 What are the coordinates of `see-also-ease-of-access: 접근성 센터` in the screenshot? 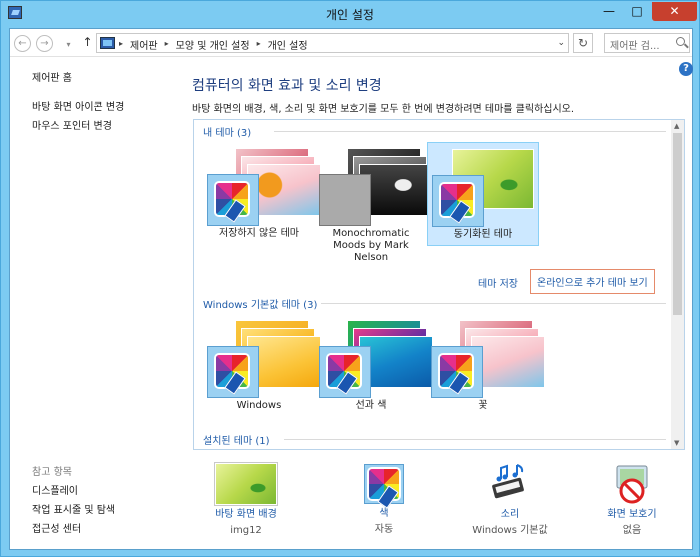 It's located at (102, 529).